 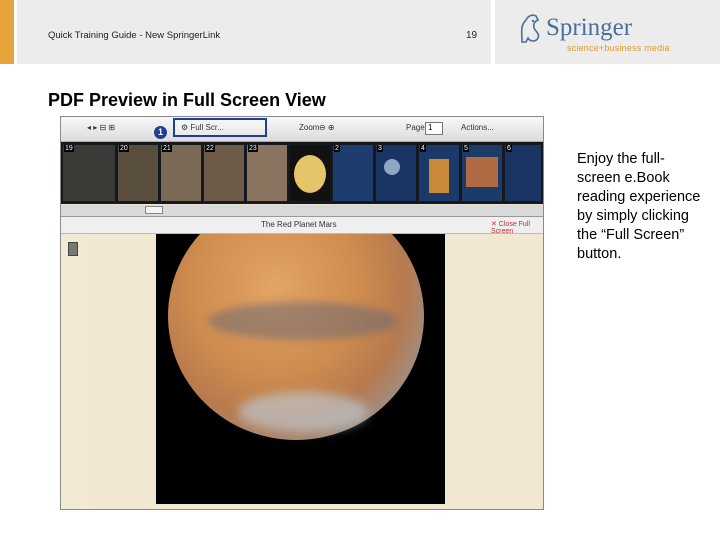 I want to click on bookmark-icon, so click(x=73, y=249).